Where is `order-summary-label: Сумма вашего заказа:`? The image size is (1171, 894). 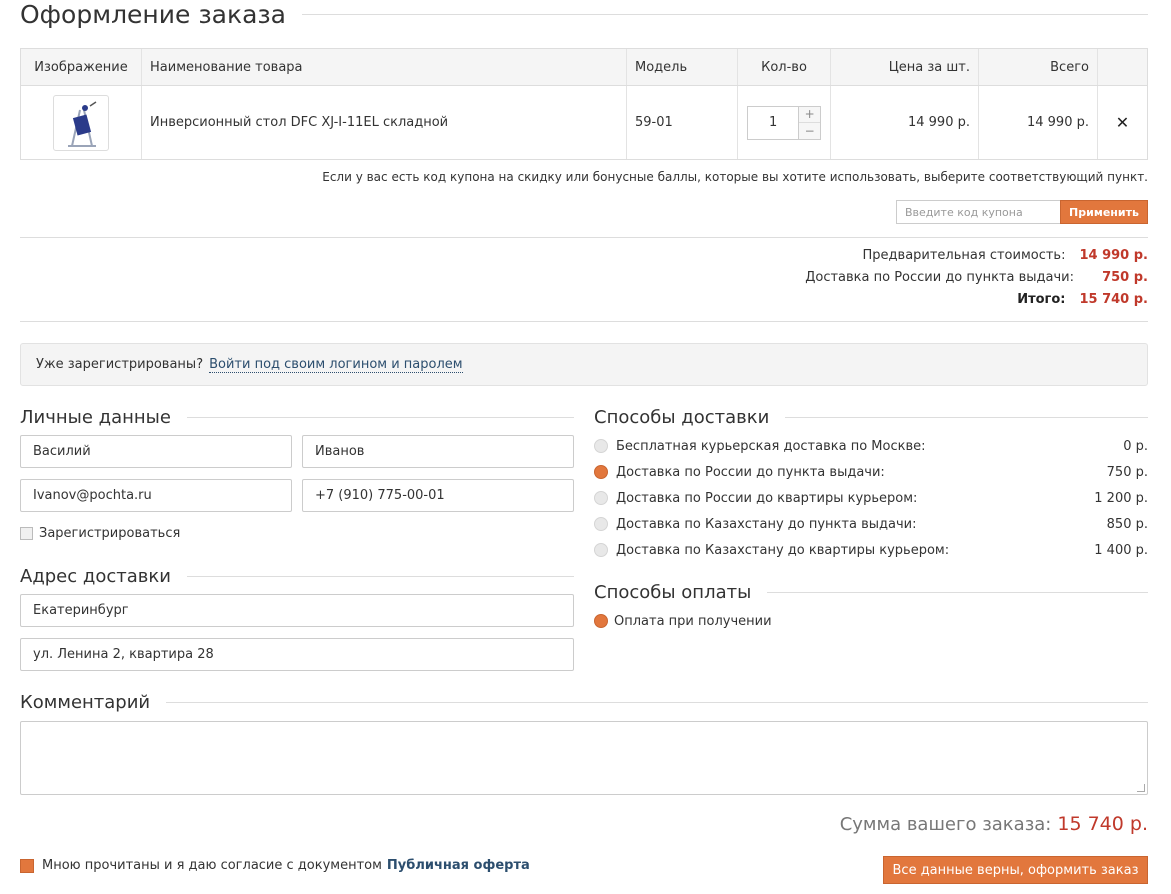
order-summary-label: Сумма вашего заказа: is located at coordinates (945, 824).